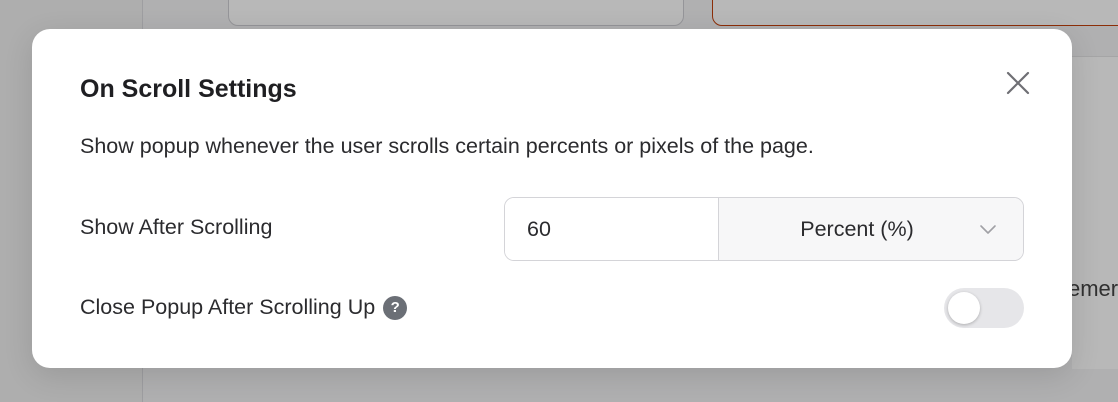  I want to click on close-button, so click(1018, 83).